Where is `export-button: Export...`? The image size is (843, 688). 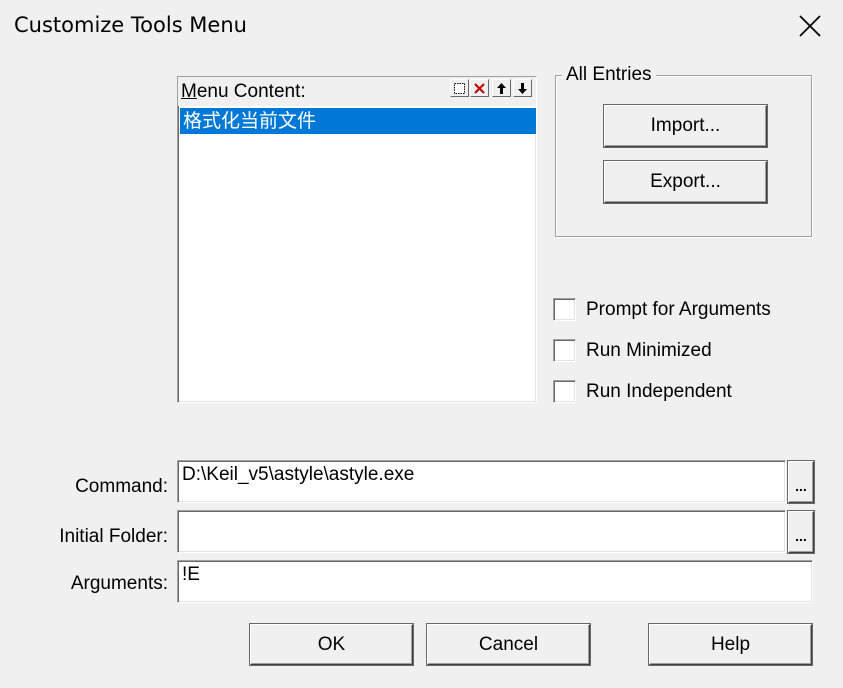 export-button: Export... is located at coordinates (685, 182).